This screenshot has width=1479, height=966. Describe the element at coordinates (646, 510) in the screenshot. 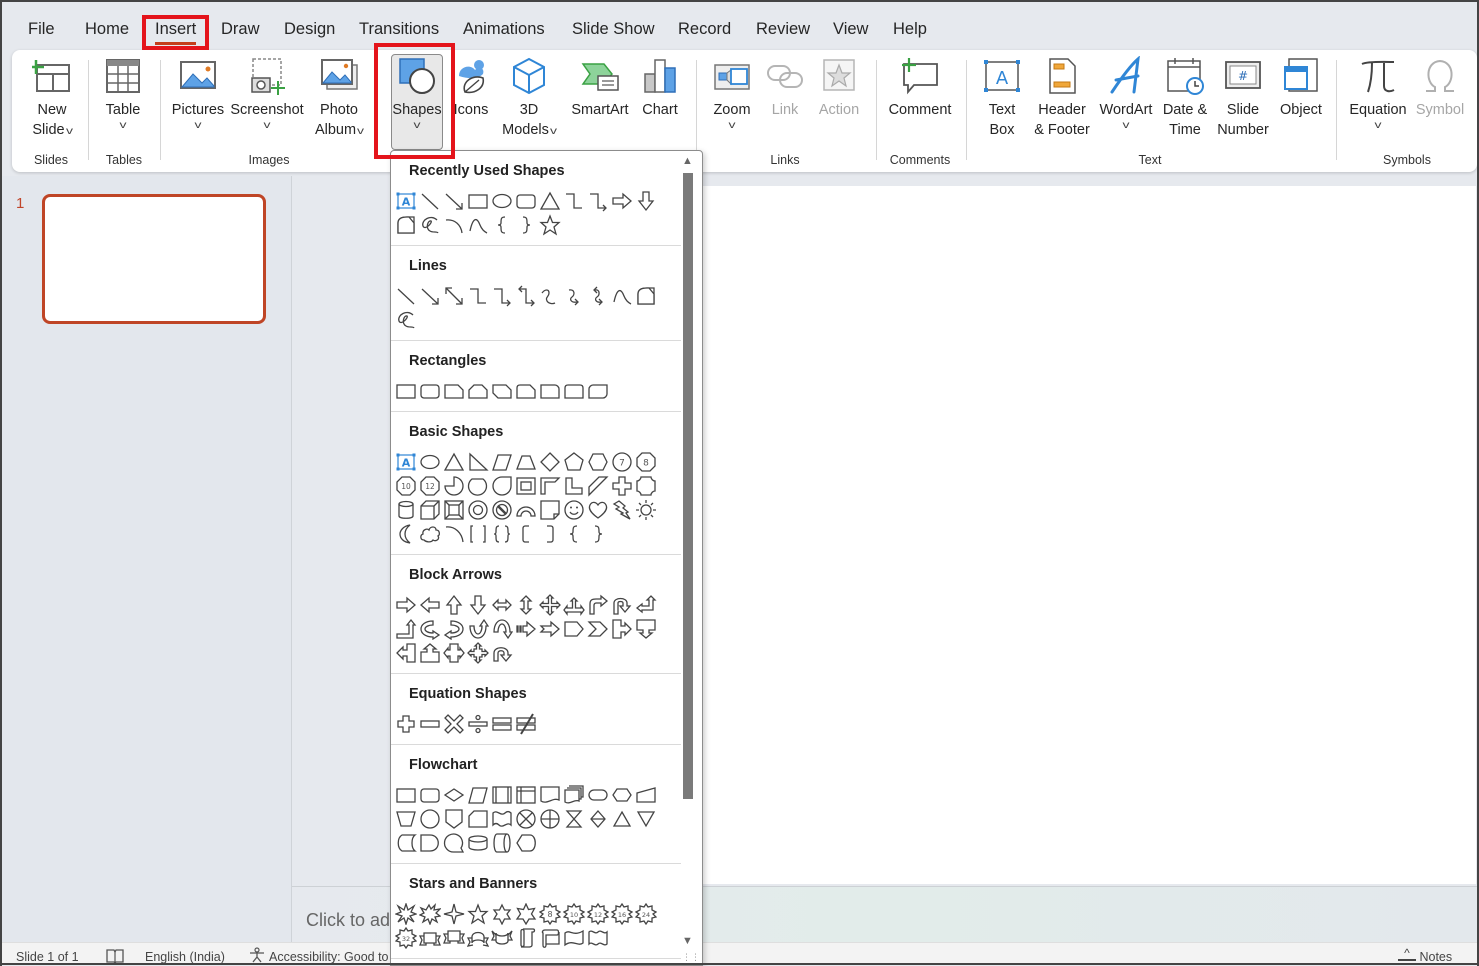

I see `shape-sun-icon` at that location.